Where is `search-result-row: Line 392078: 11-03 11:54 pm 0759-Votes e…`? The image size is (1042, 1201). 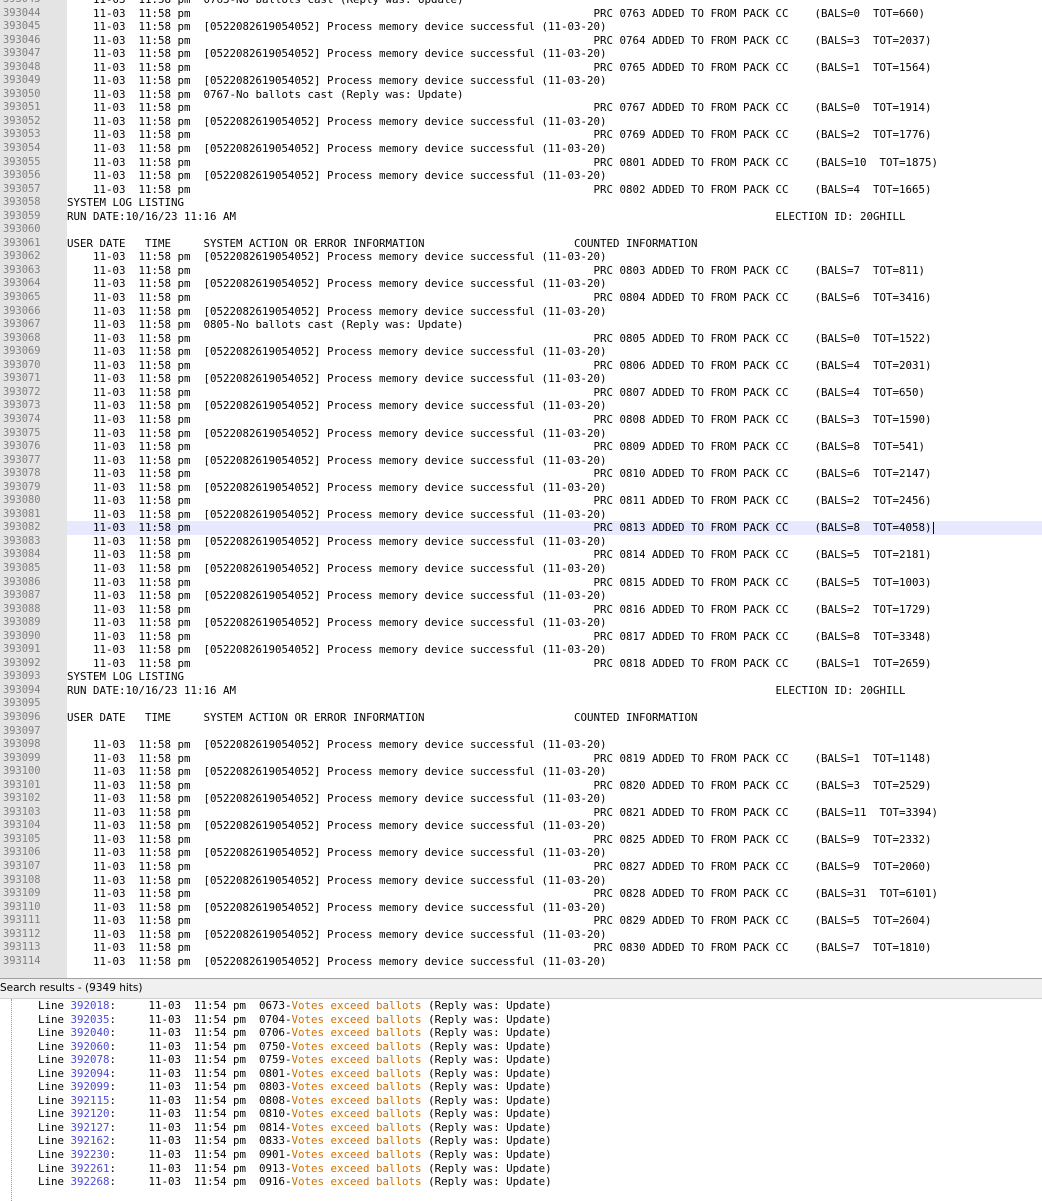
search-result-row: Line 392078: 11-03 11:54 pm 0759-Votes e… is located at coordinates (521, 1060).